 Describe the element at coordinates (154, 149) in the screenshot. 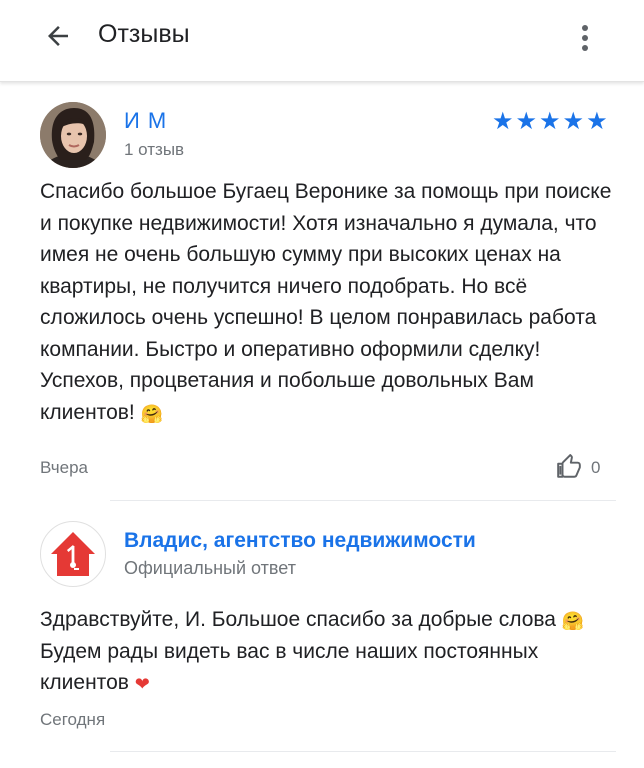

I see `reviewer-reviews-count: 1 отзыв` at that location.